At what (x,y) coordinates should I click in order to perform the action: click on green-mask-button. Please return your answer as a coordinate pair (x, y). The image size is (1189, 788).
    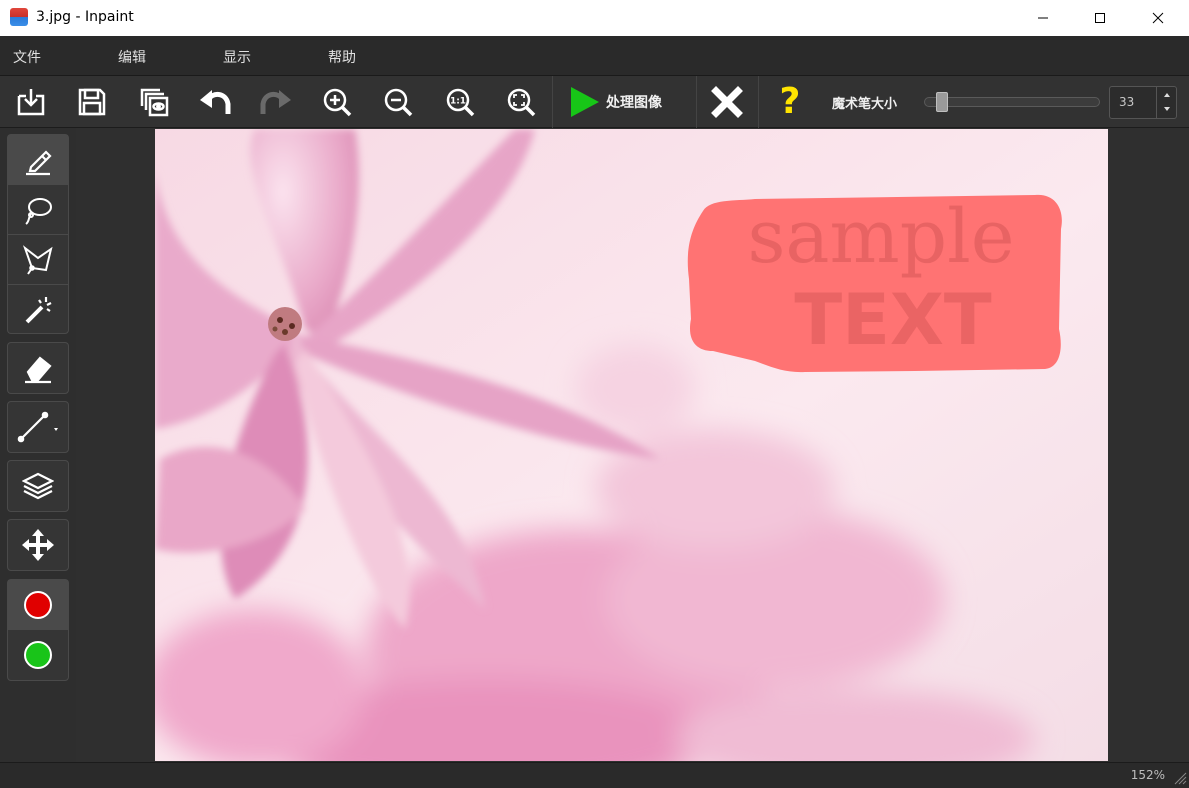
    Looking at the image, I should click on (38, 655).